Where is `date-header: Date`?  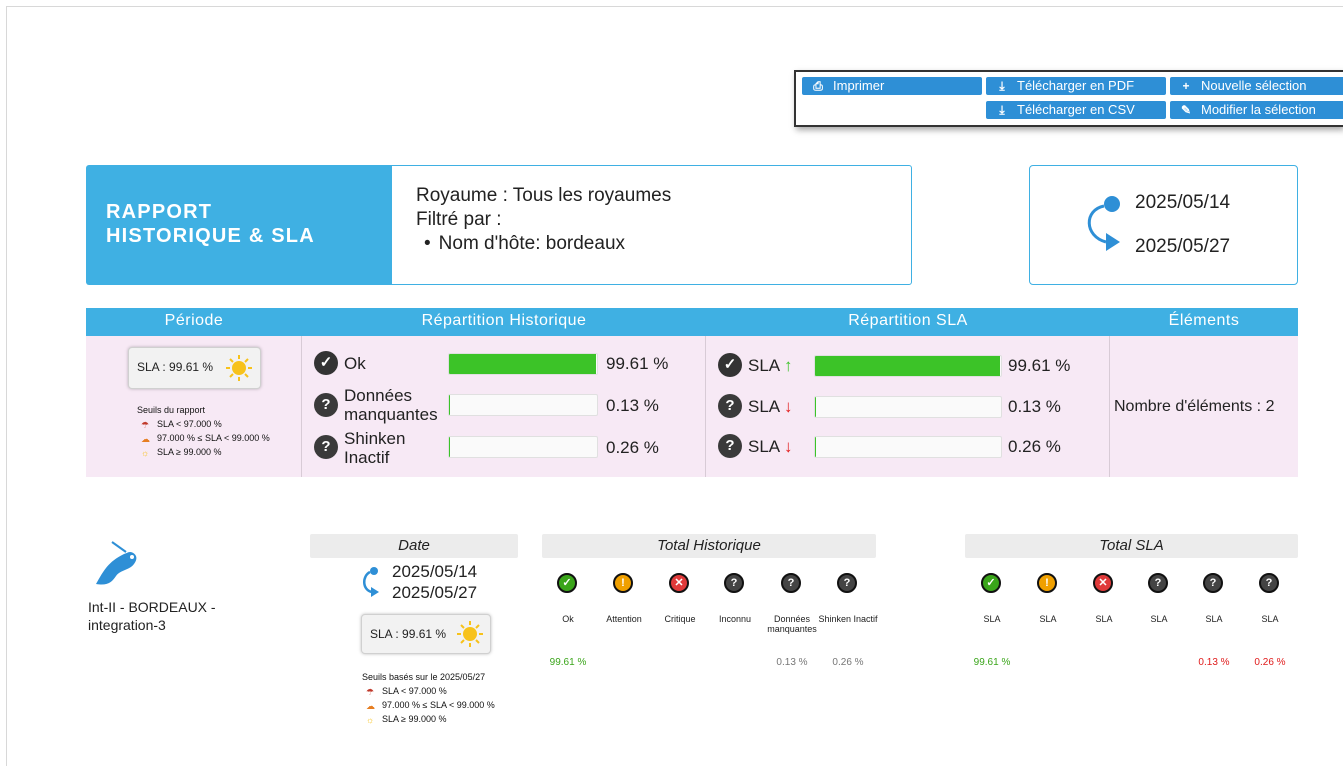 date-header: Date is located at coordinates (414, 546).